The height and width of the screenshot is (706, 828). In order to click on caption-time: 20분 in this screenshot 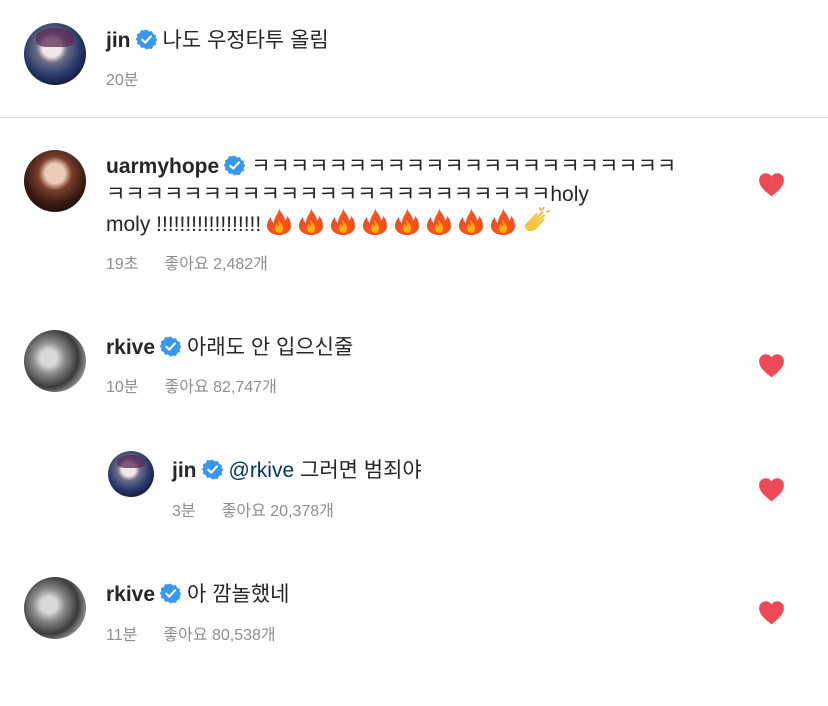, I will do `click(122, 80)`.